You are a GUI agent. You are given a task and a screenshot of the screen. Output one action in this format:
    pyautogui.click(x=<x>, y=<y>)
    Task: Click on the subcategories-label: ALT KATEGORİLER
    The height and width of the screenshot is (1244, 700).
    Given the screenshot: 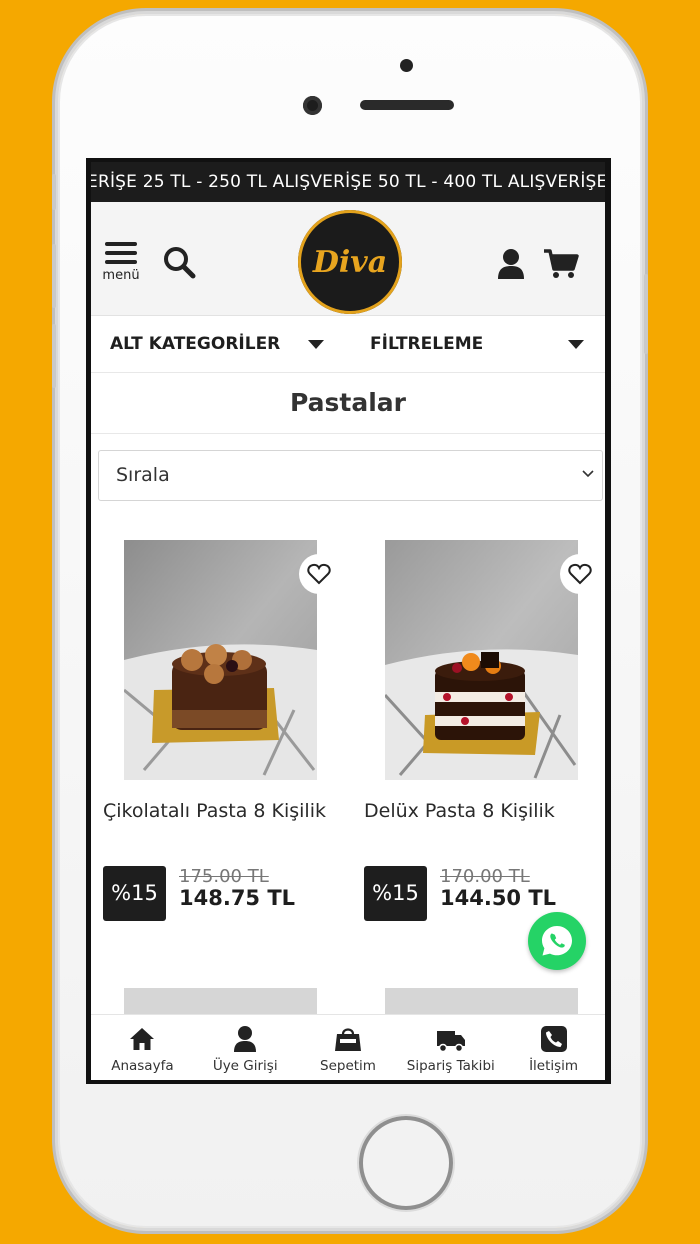 What is the action you would take?
    pyautogui.click(x=195, y=344)
    